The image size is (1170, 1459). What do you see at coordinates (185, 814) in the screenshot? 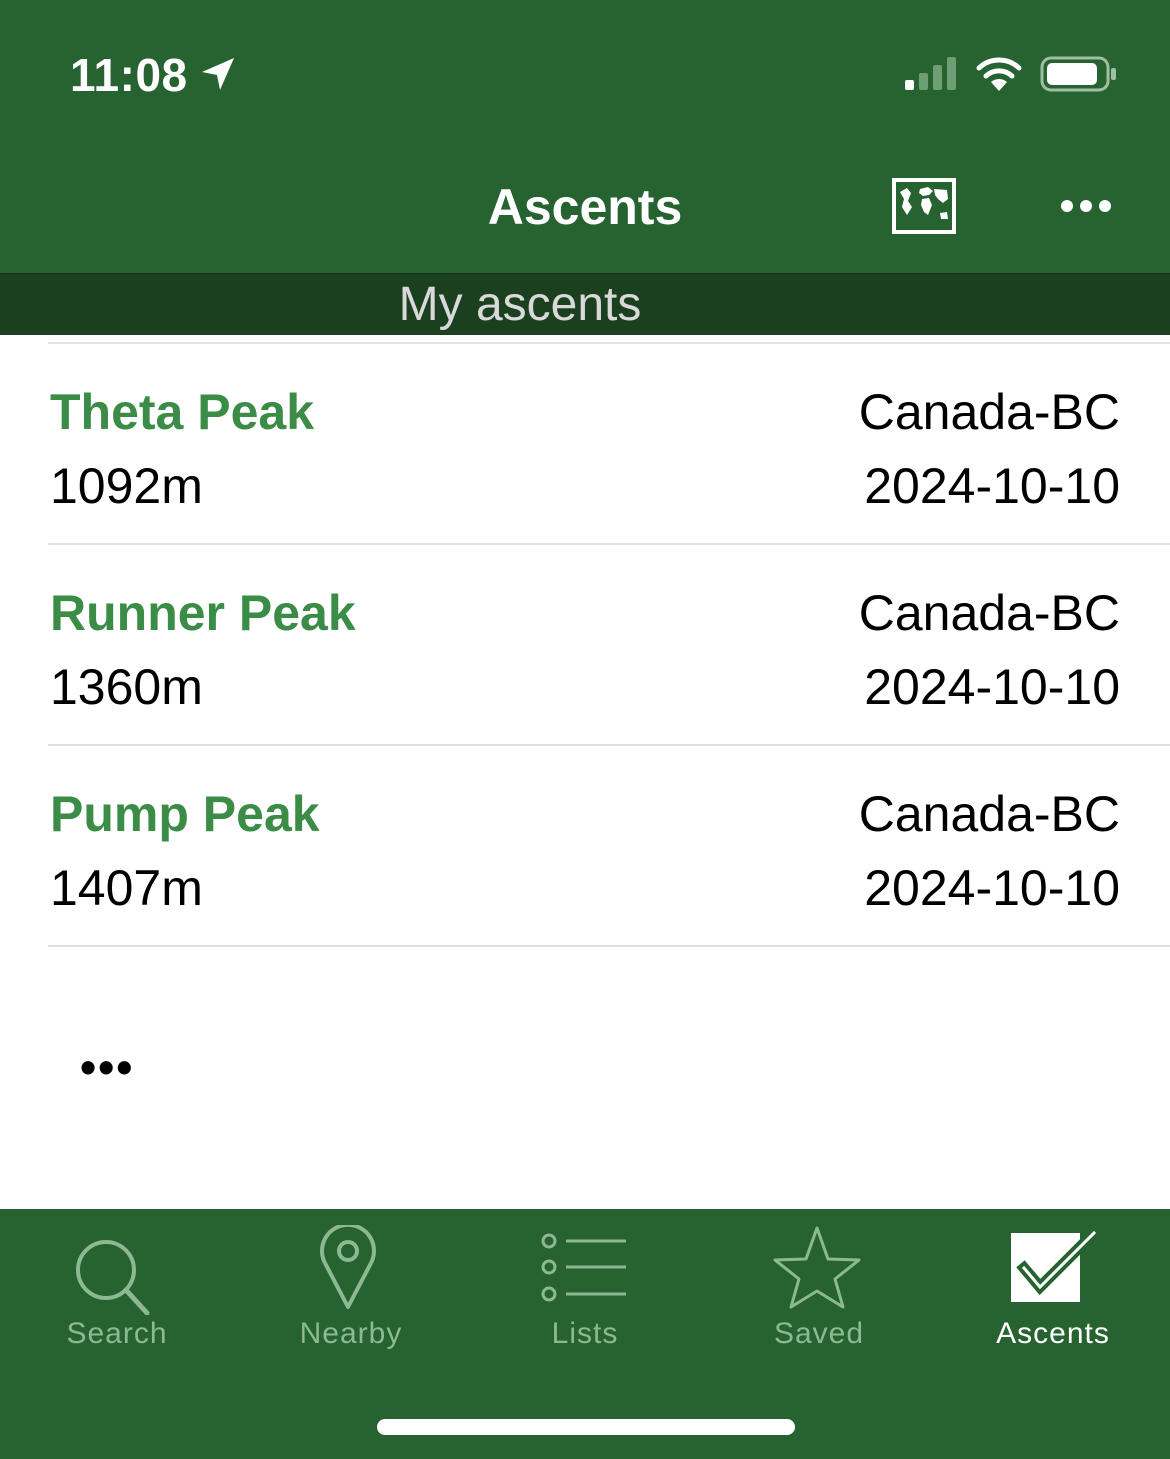
I see `peak-name: Pump Peak` at bounding box center [185, 814].